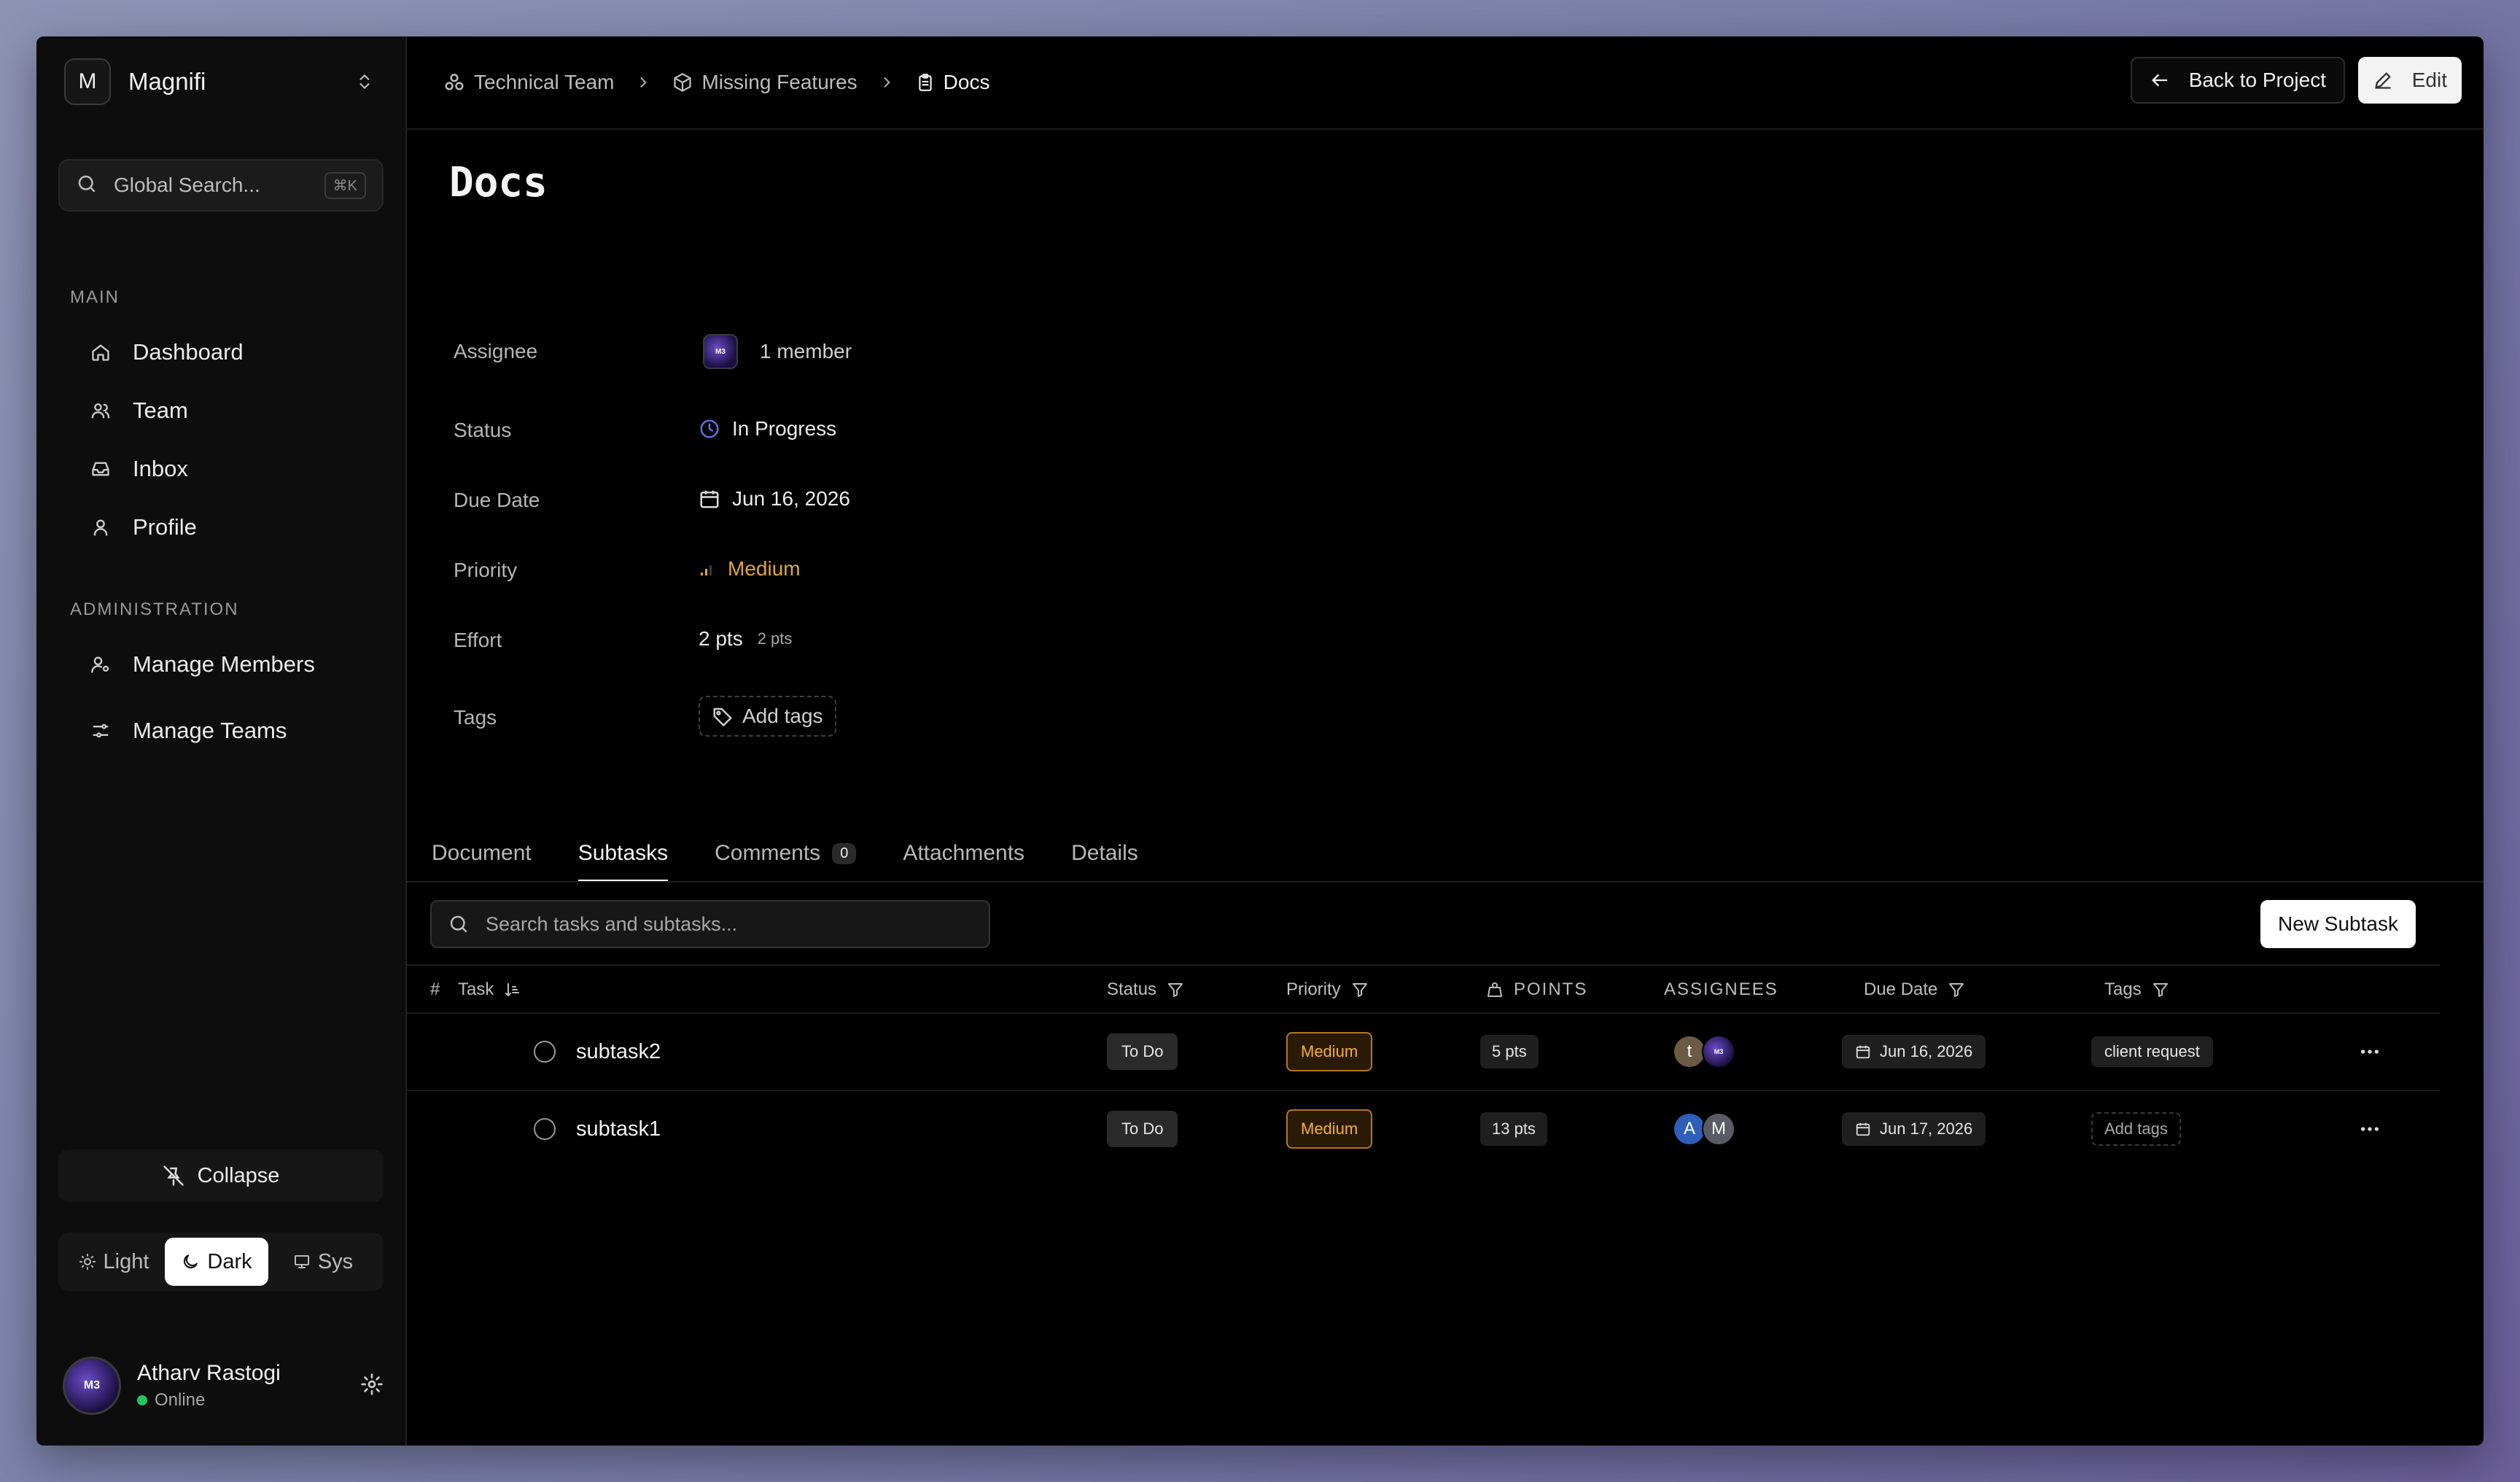 The height and width of the screenshot is (1482, 2520). What do you see at coordinates (786, 853) in the screenshot?
I see `tab-comments: Comments 0` at bounding box center [786, 853].